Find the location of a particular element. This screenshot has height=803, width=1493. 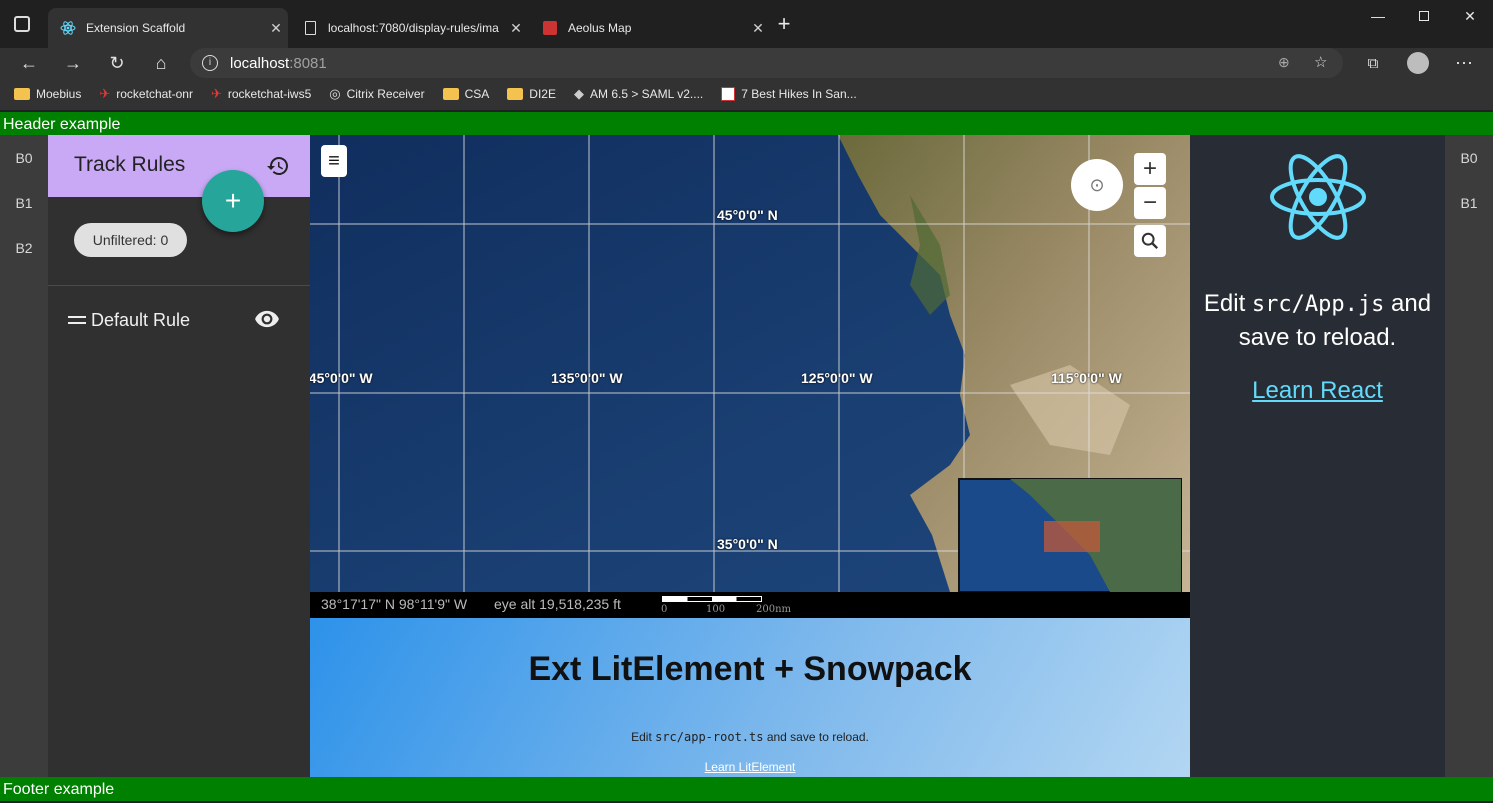

url-host: localhost is located at coordinates (260, 63).